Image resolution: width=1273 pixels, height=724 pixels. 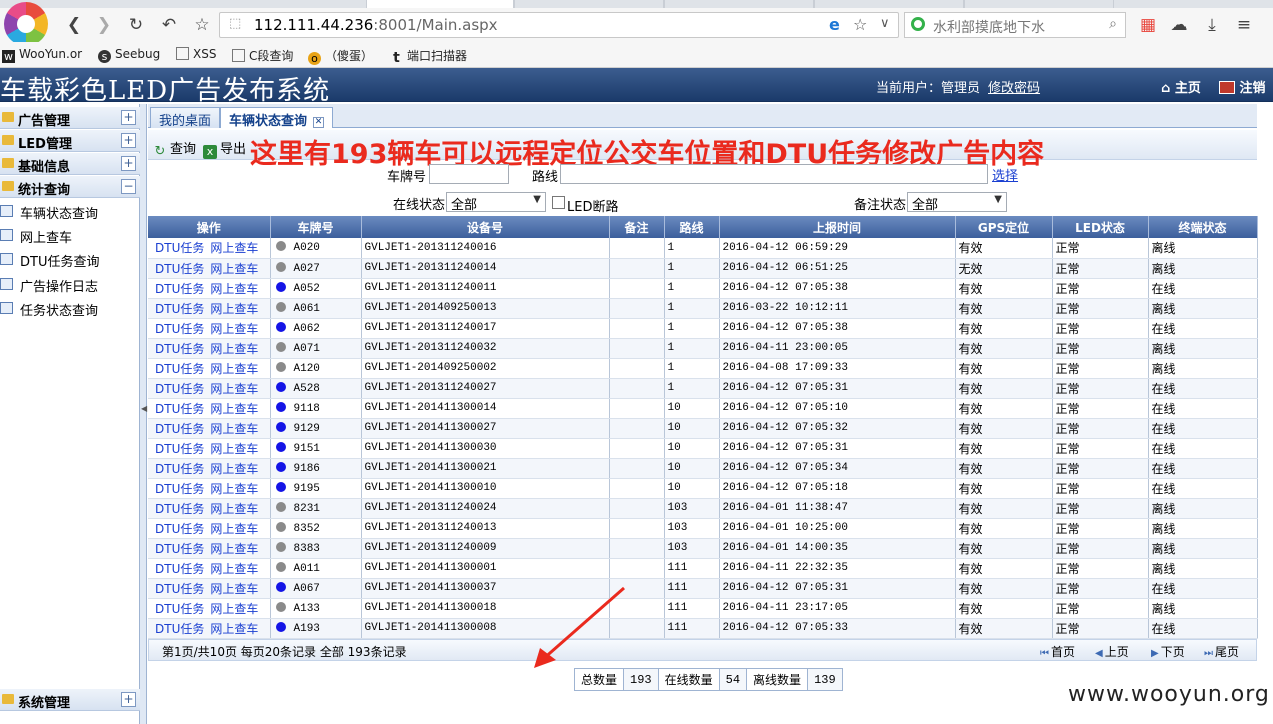 I want to click on ie-compat-icon: e, so click(x=834, y=24).